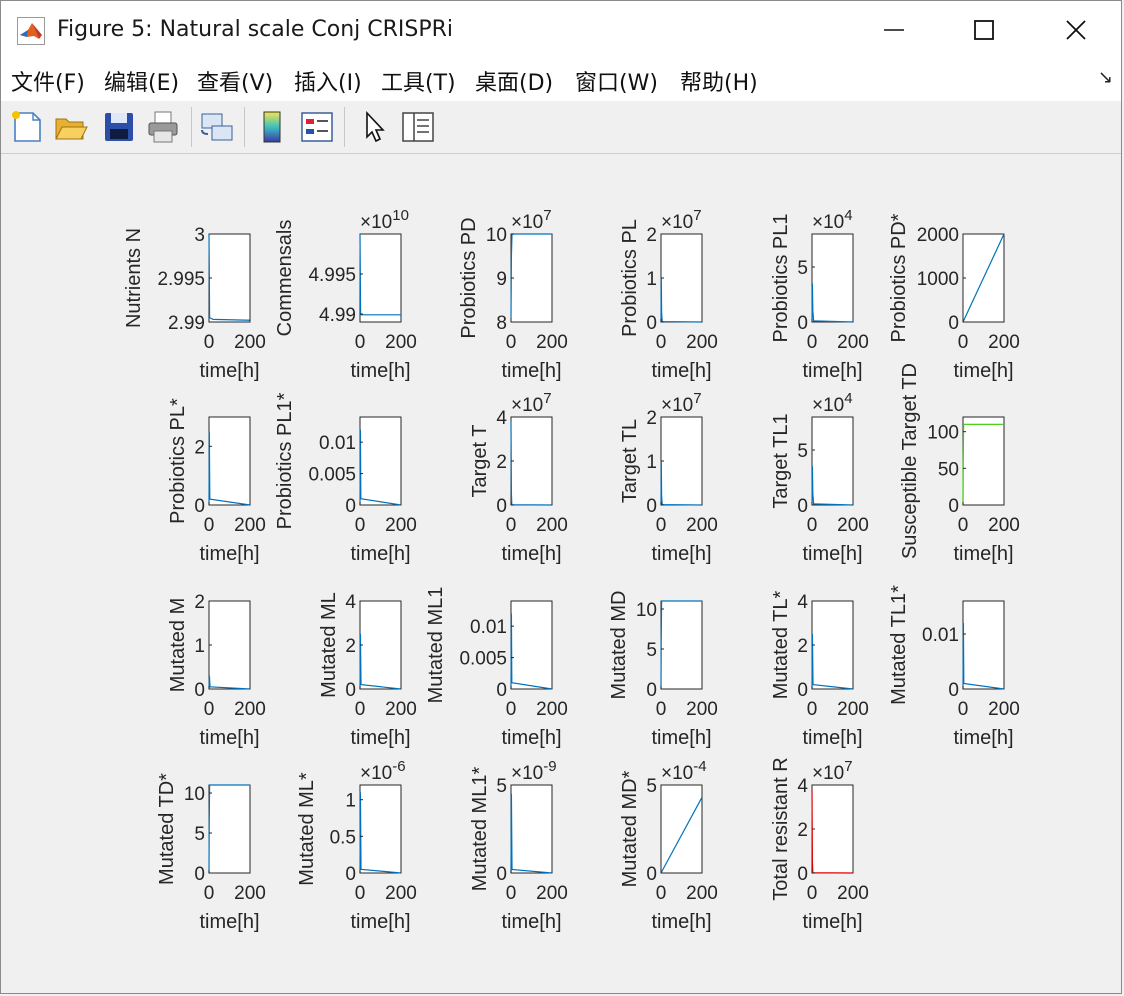 The width and height of the screenshot is (1124, 996). Describe the element at coordinates (1076, 30) in the screenshot. I see `close-button` at that location.